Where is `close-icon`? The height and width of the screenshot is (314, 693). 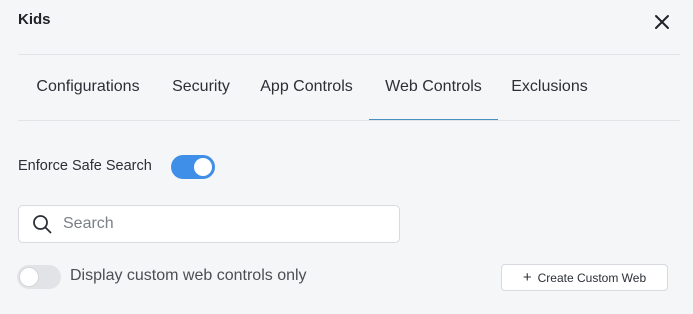
close-icon is located at coordinates (662, 22).